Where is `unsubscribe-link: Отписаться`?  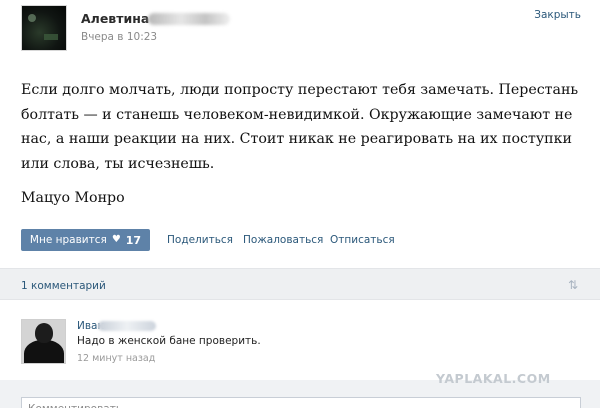
unsubscribe-link: Отписаться is located at coordinates (362, 240).